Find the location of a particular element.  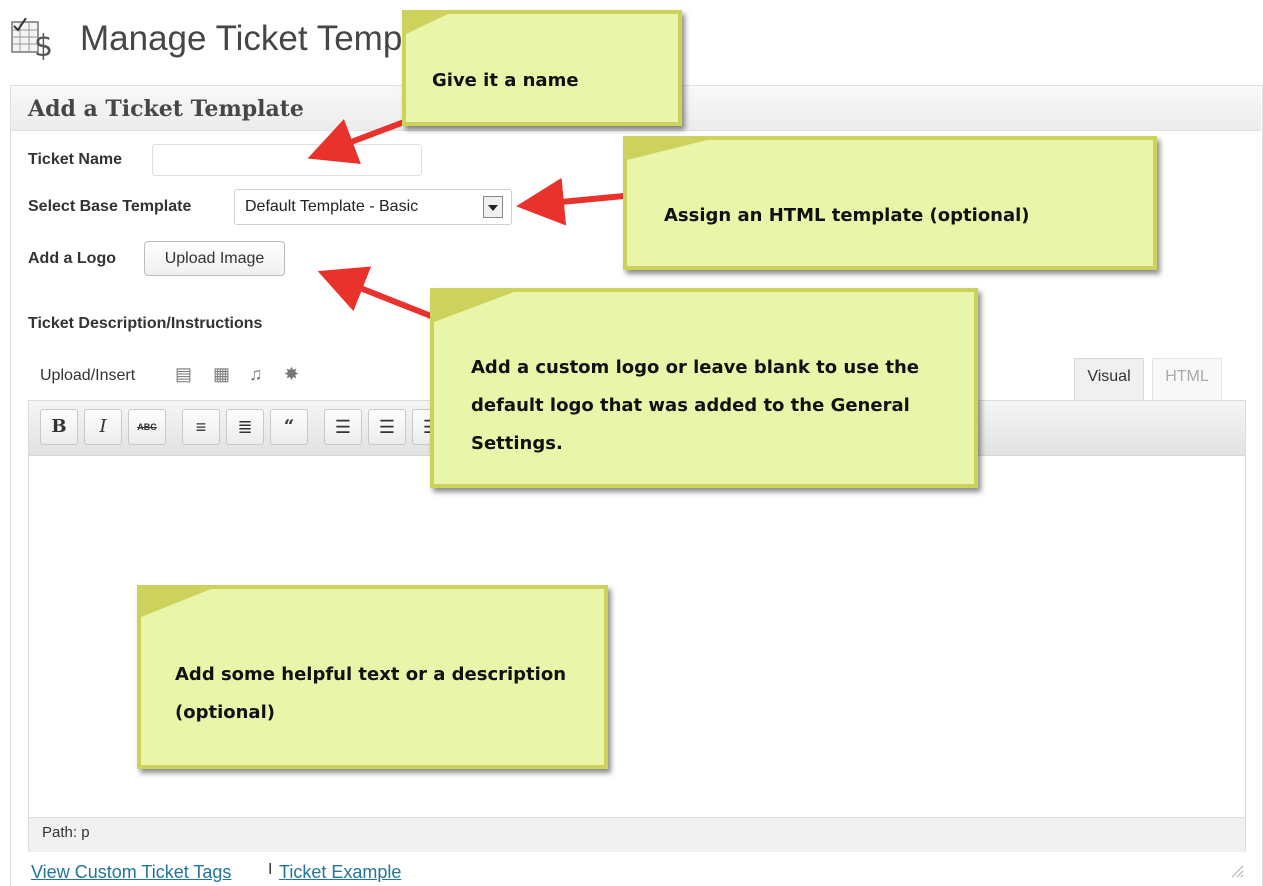

panel-title: Add a Ticket Template is located at coordinates (166, 109).